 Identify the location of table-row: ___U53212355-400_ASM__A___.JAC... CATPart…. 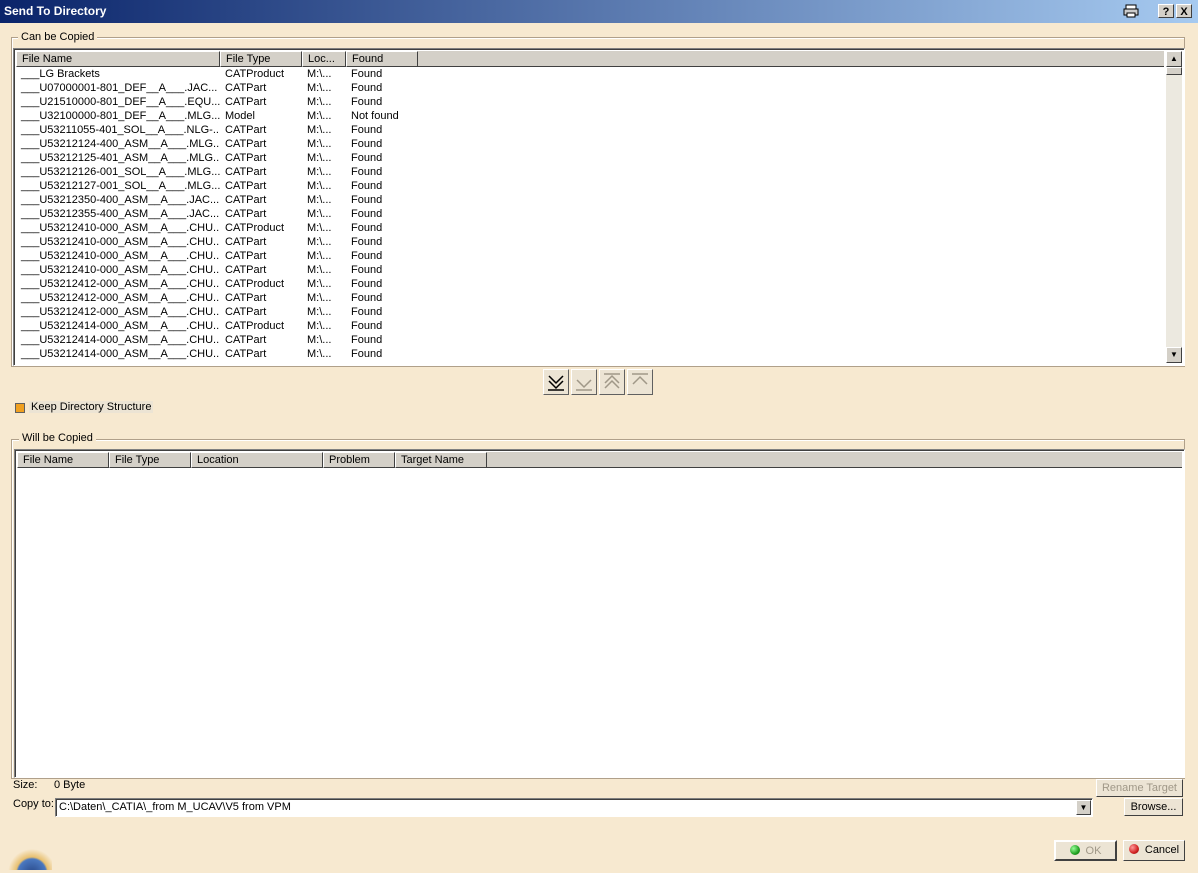
(217, 214).